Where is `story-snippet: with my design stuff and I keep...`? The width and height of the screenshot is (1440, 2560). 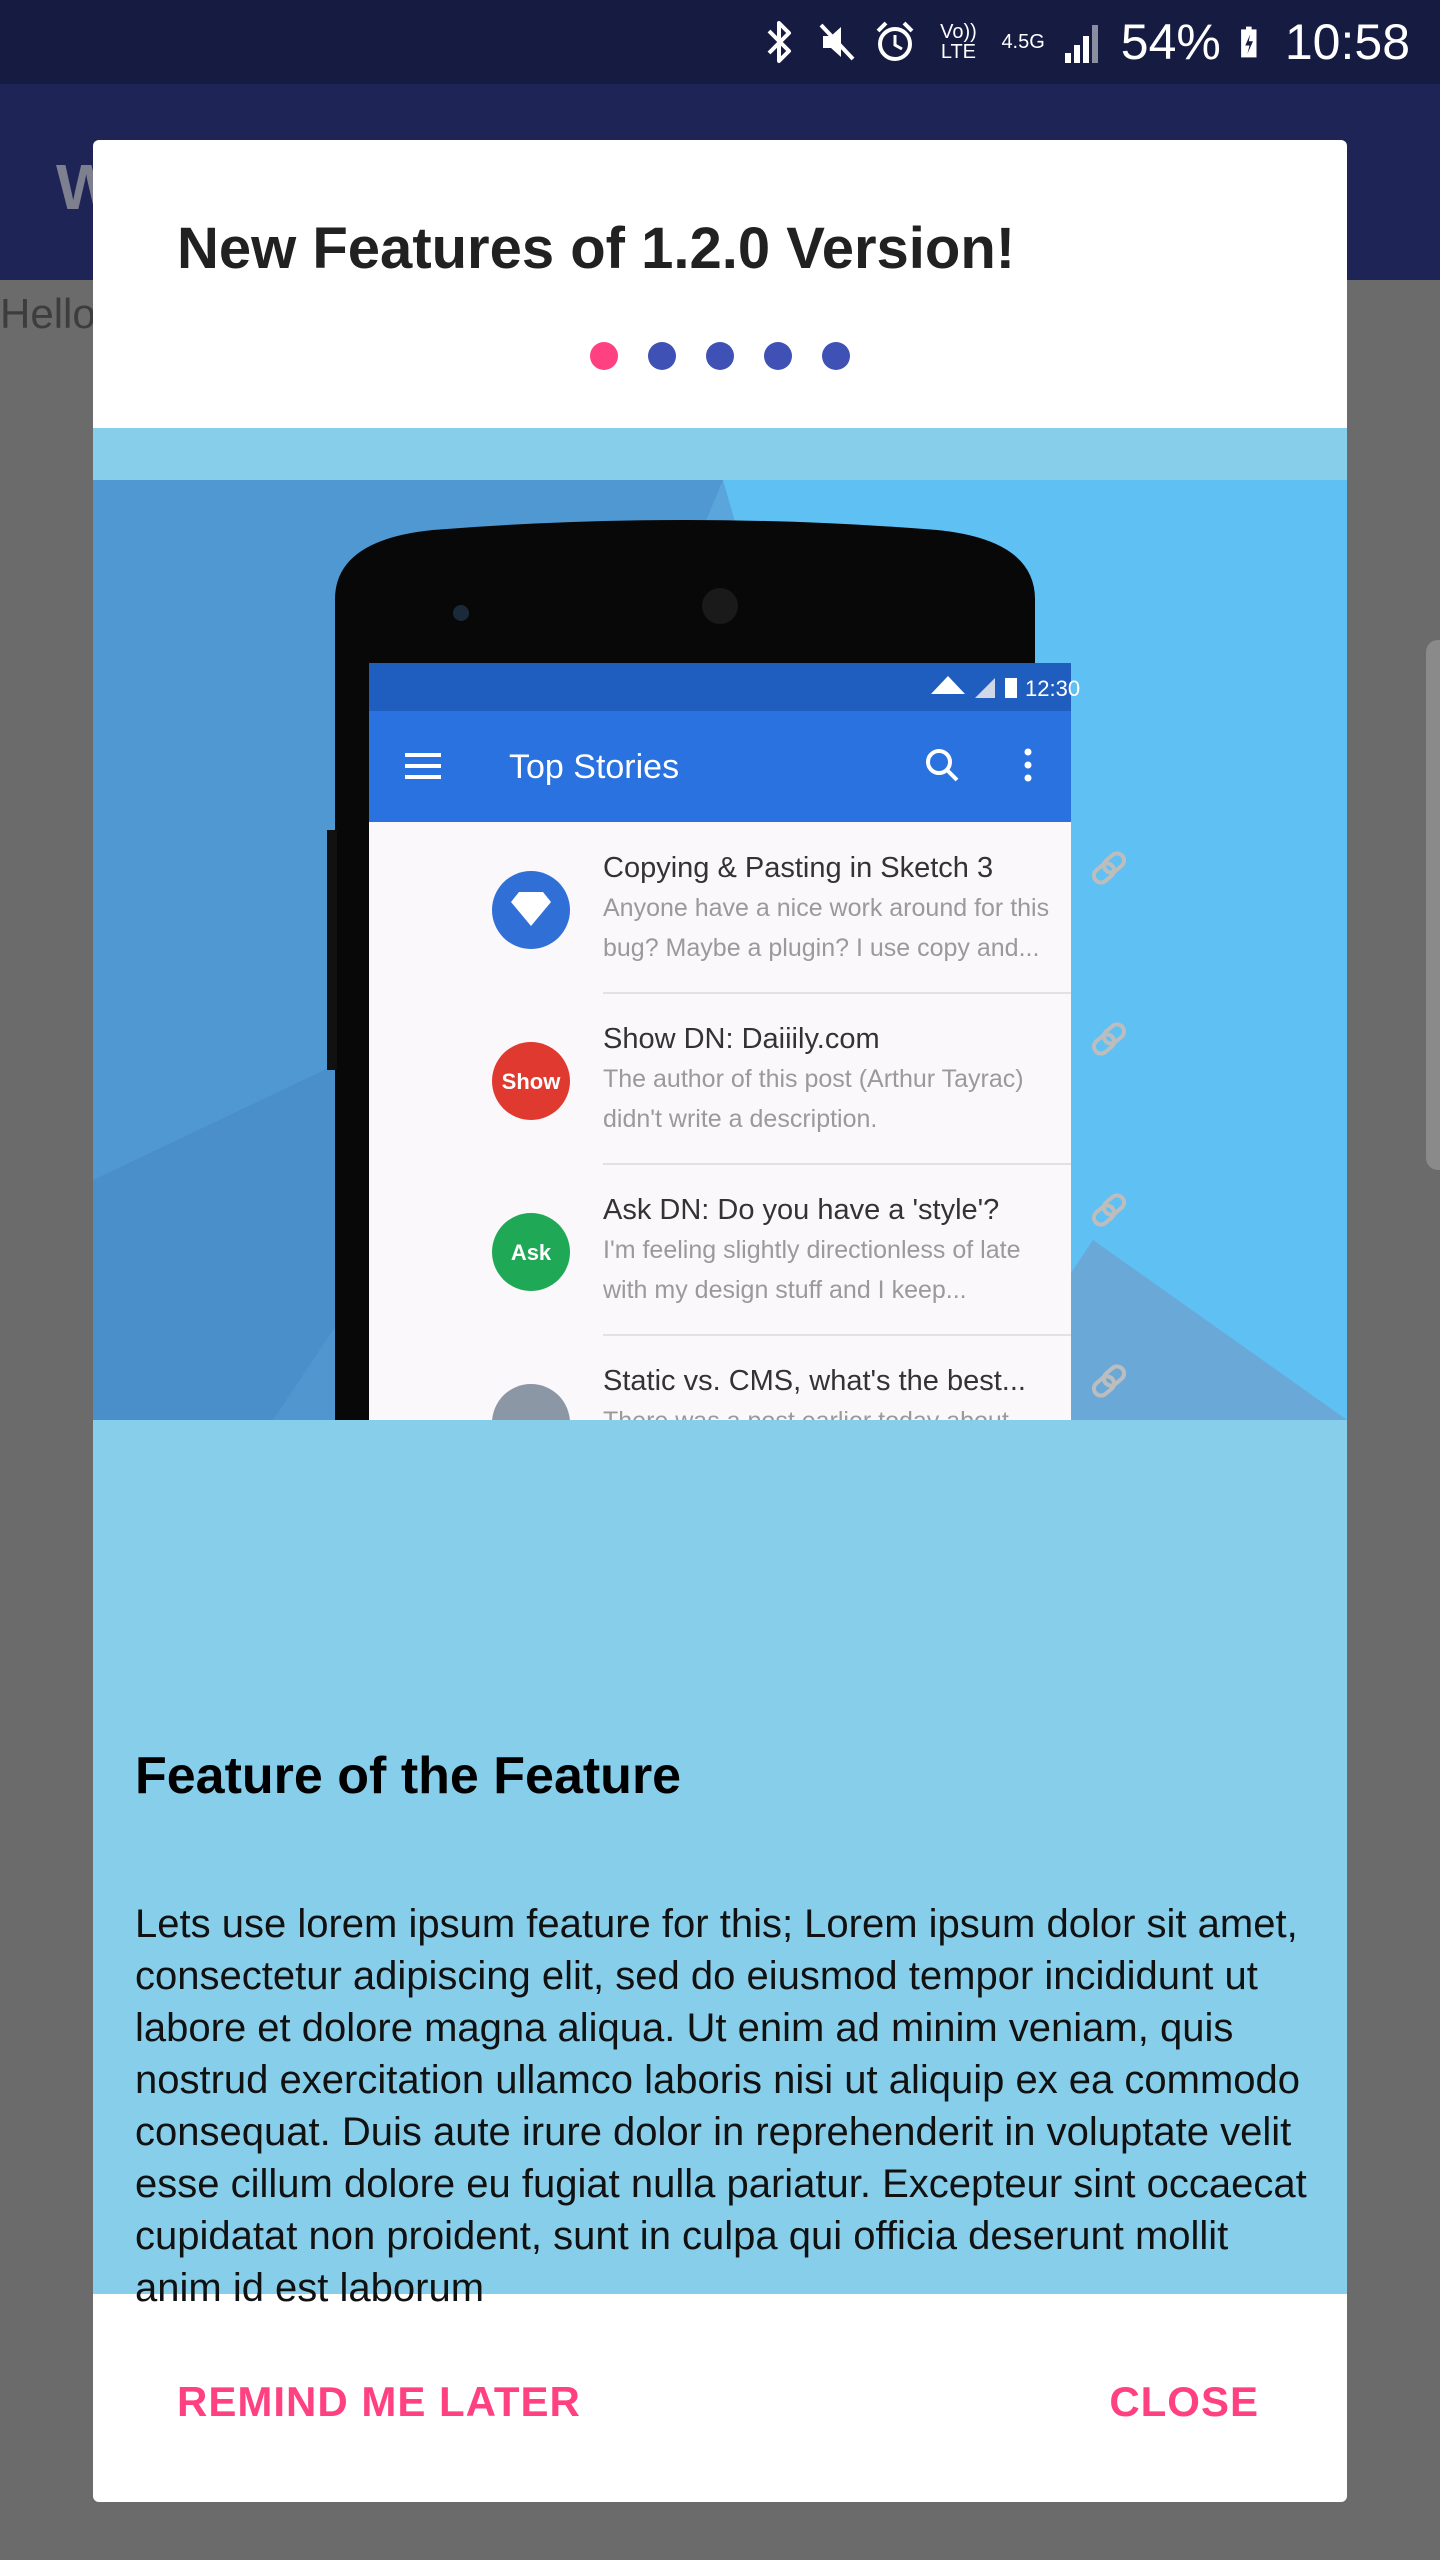 story-snippet: with my design stuff and I keep... is located at coordinates (784, 1290).